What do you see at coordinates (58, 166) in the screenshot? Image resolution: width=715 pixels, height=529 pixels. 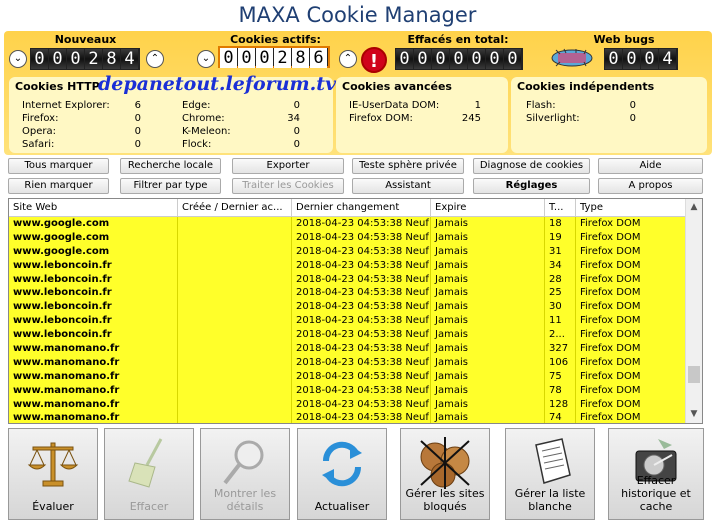 I see `tous-marquer-button: Tous marquer` at bounding box center [58, 166].